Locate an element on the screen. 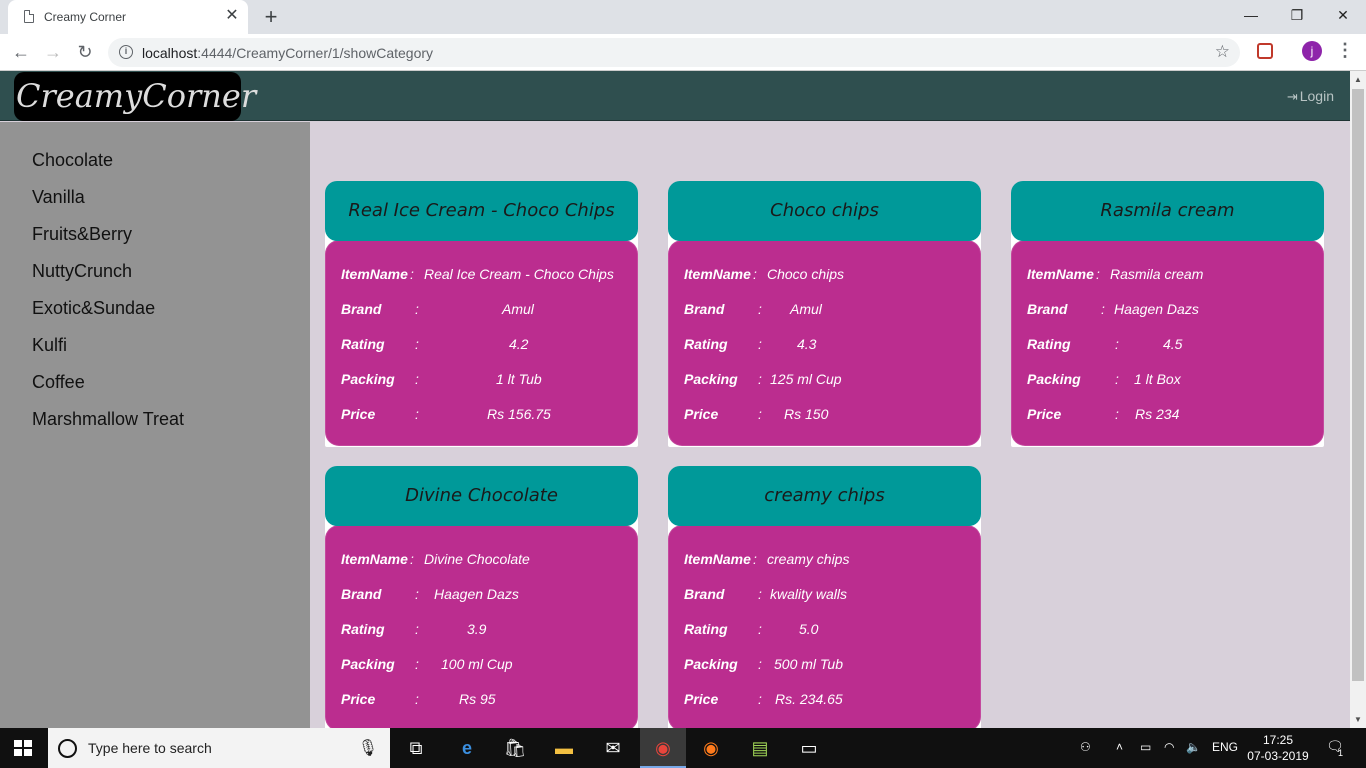 The image size is (1366, 768). microphone-icon: 🎙 is located at coordinates (368, 748).